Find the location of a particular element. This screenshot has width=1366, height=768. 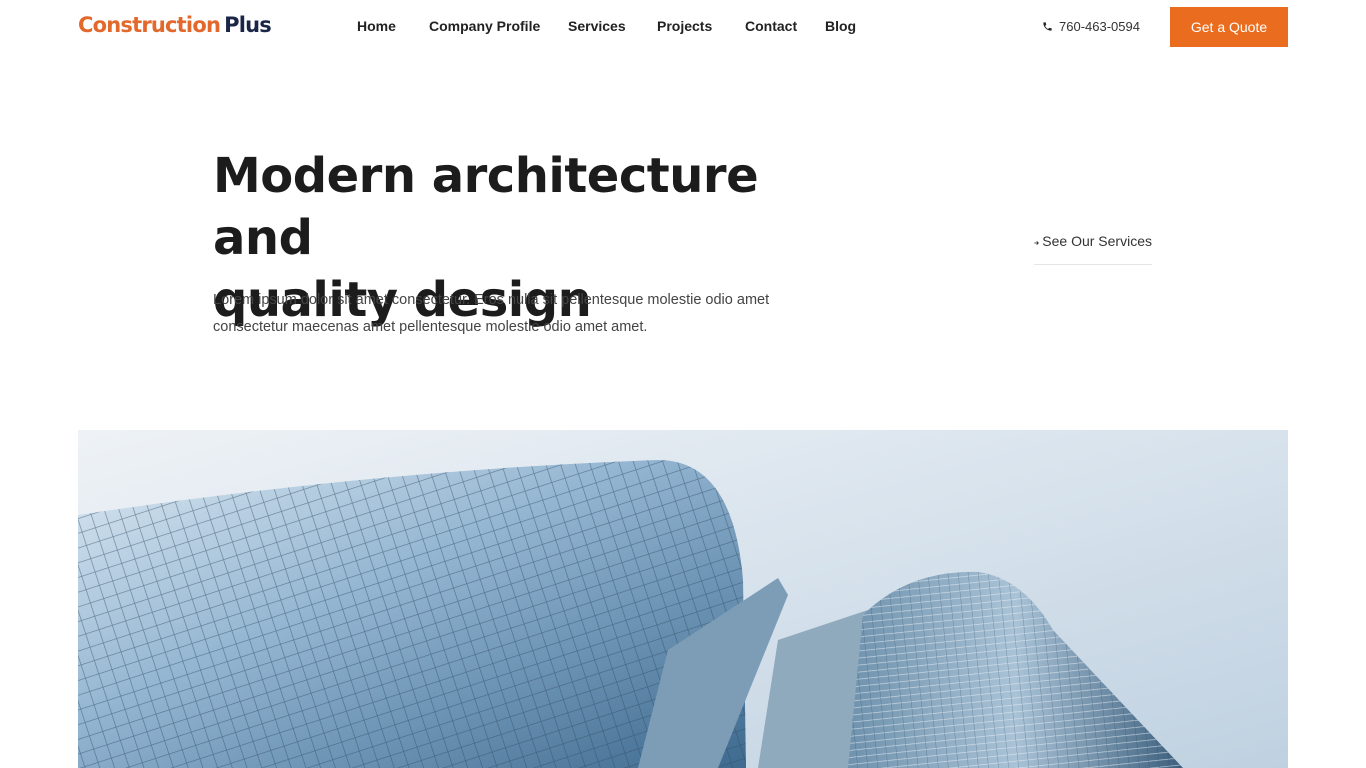

logo: Construction Plus is located at coordinates (175, 25).